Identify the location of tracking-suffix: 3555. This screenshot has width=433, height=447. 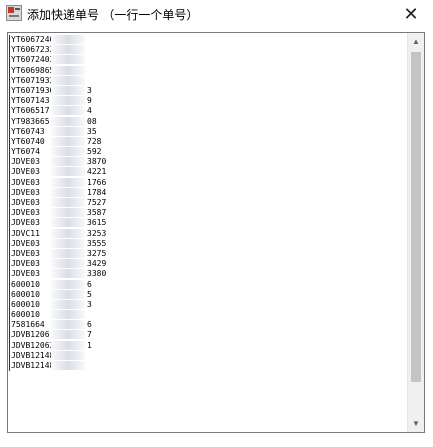
(97, 243).